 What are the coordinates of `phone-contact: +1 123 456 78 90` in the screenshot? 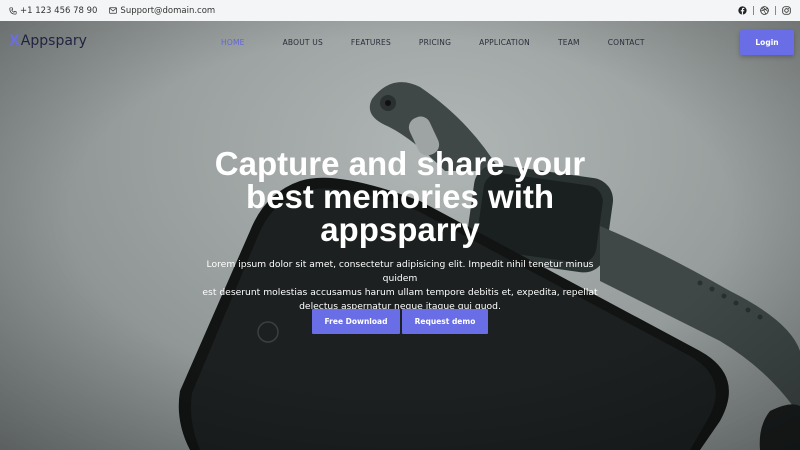 It's located at (53, 11).